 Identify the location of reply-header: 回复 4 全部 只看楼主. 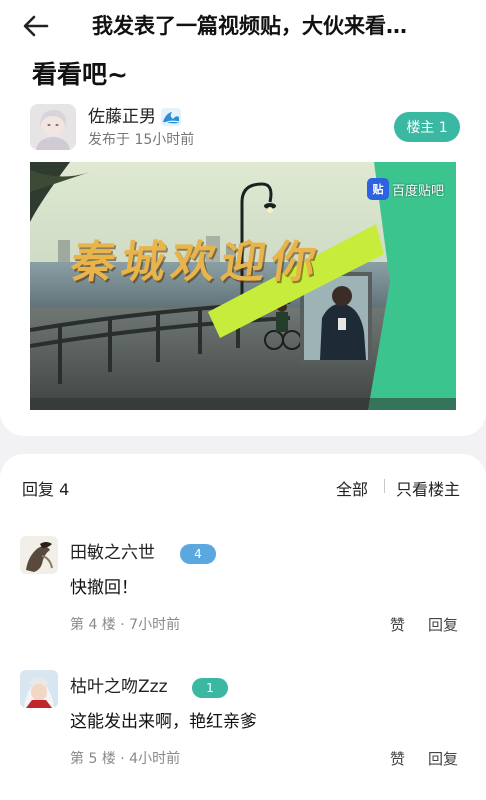
(243, 487).